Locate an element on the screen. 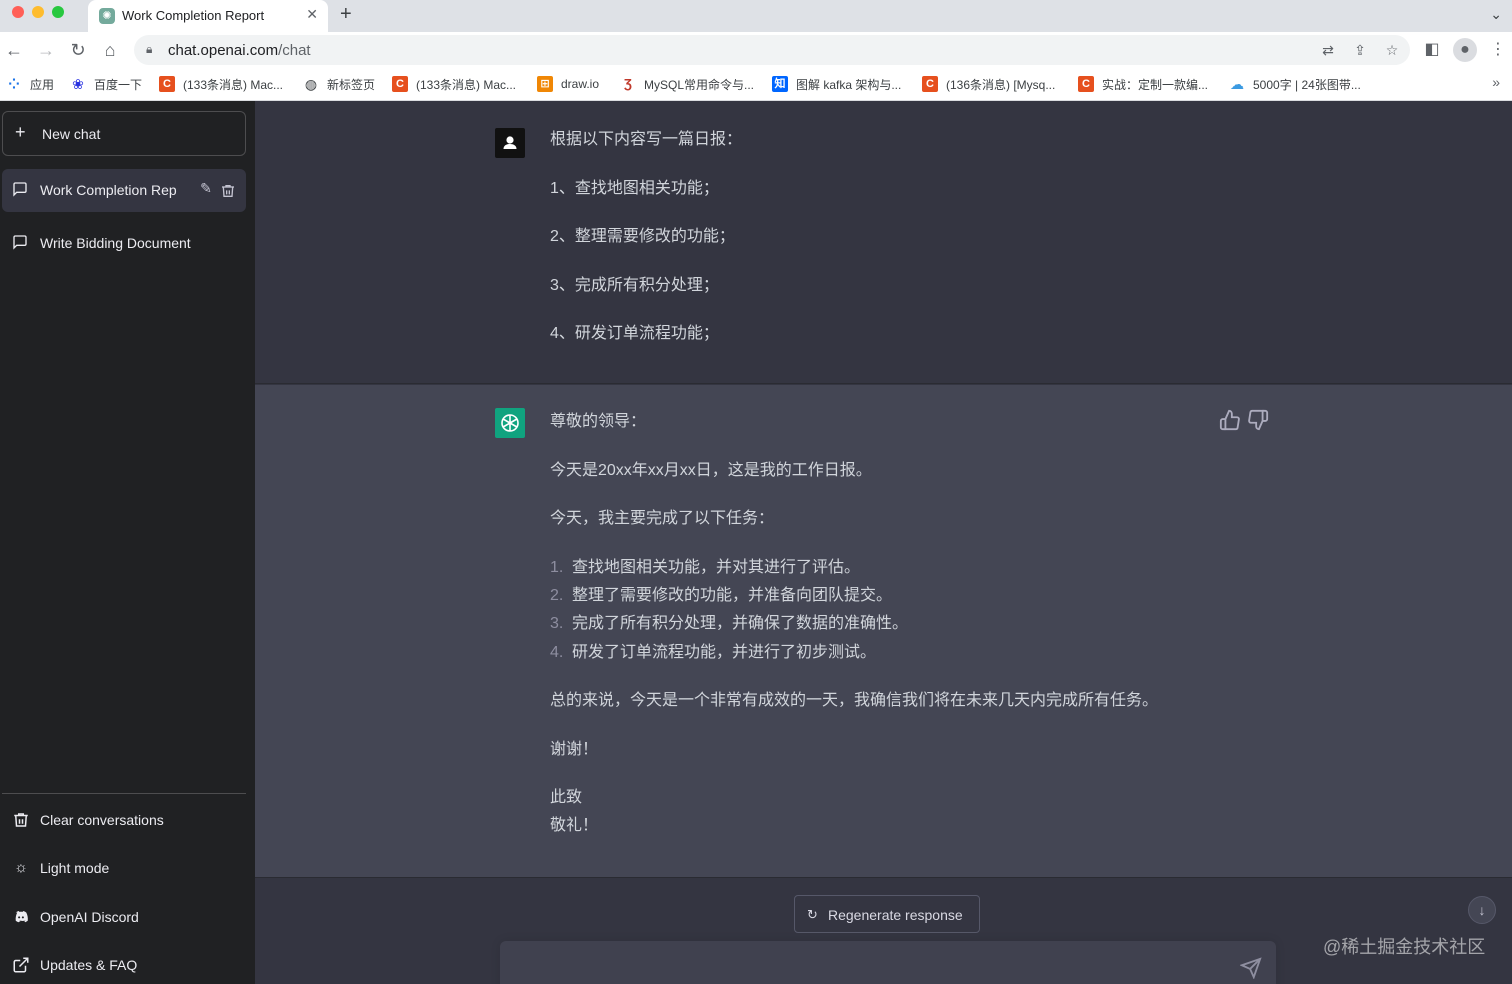 This screenshot has height=984, width=1512. list-number: 2. is located at coordinates (557, 595).